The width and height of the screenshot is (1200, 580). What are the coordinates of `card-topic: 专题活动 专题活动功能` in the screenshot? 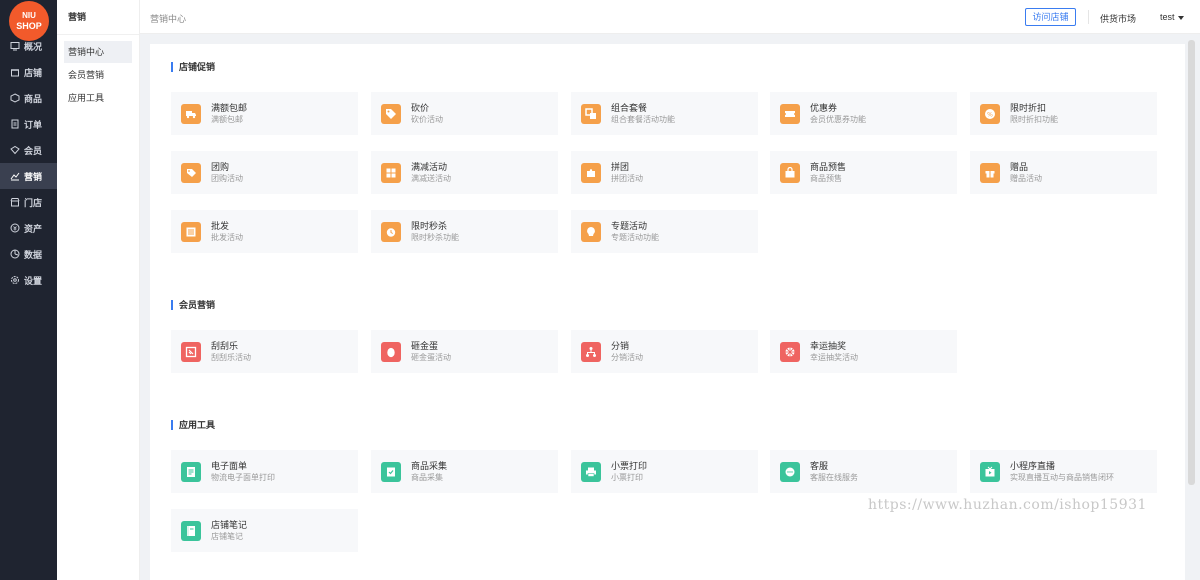 It's located at (664, 231).